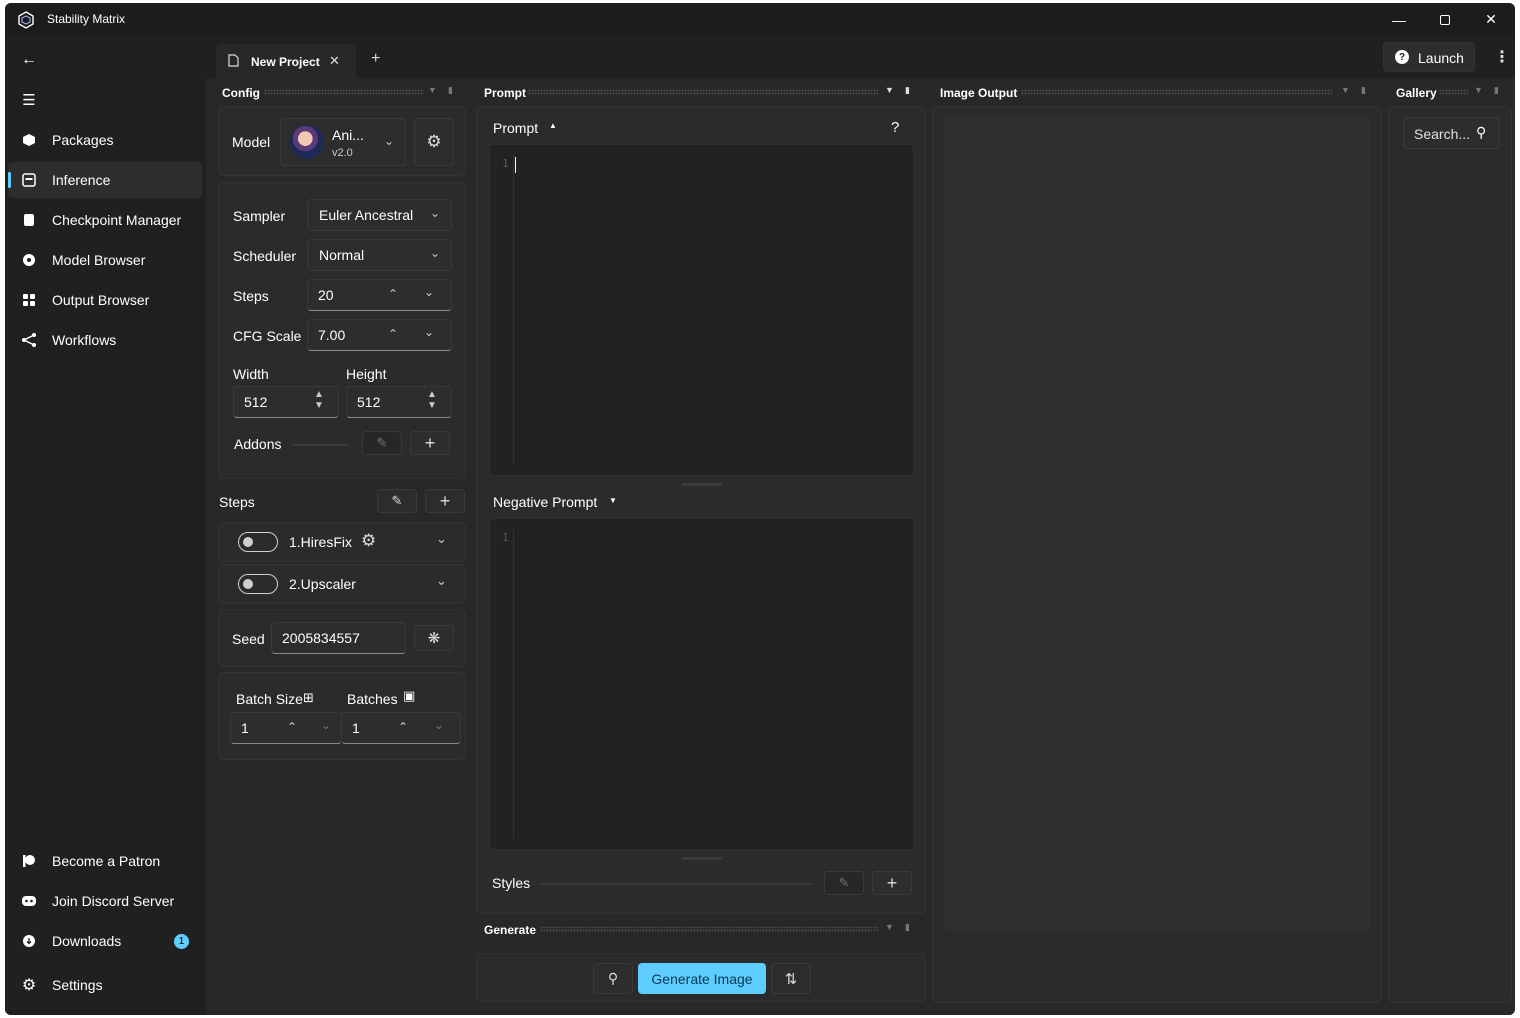  I want to click on gallery-pane-grip, so click(1454, 92).